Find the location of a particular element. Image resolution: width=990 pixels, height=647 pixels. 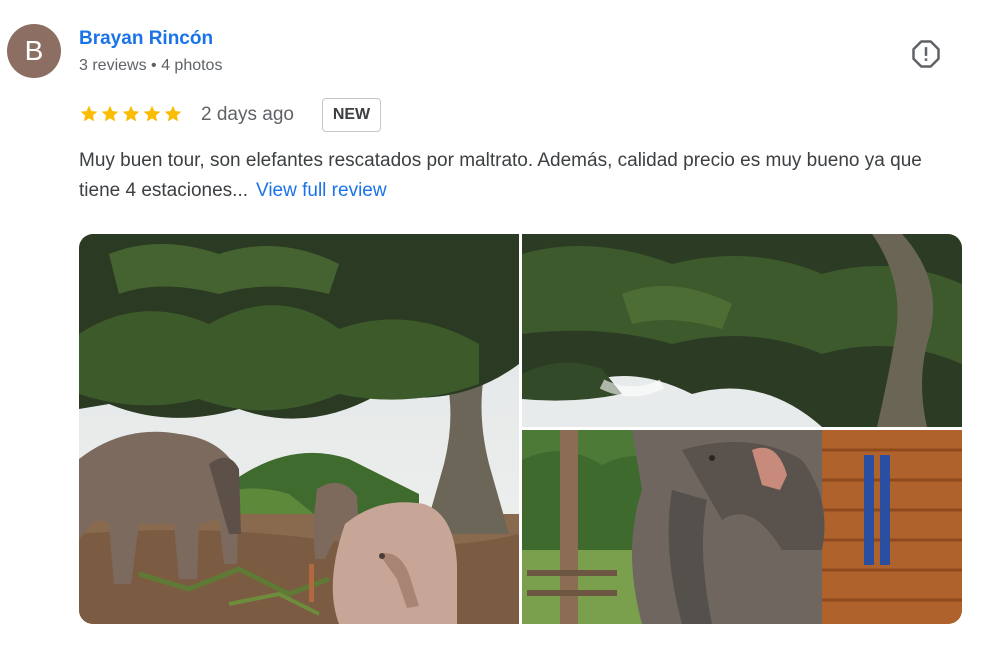

review-date: 2 days ago is located at coordinates (247, 114).